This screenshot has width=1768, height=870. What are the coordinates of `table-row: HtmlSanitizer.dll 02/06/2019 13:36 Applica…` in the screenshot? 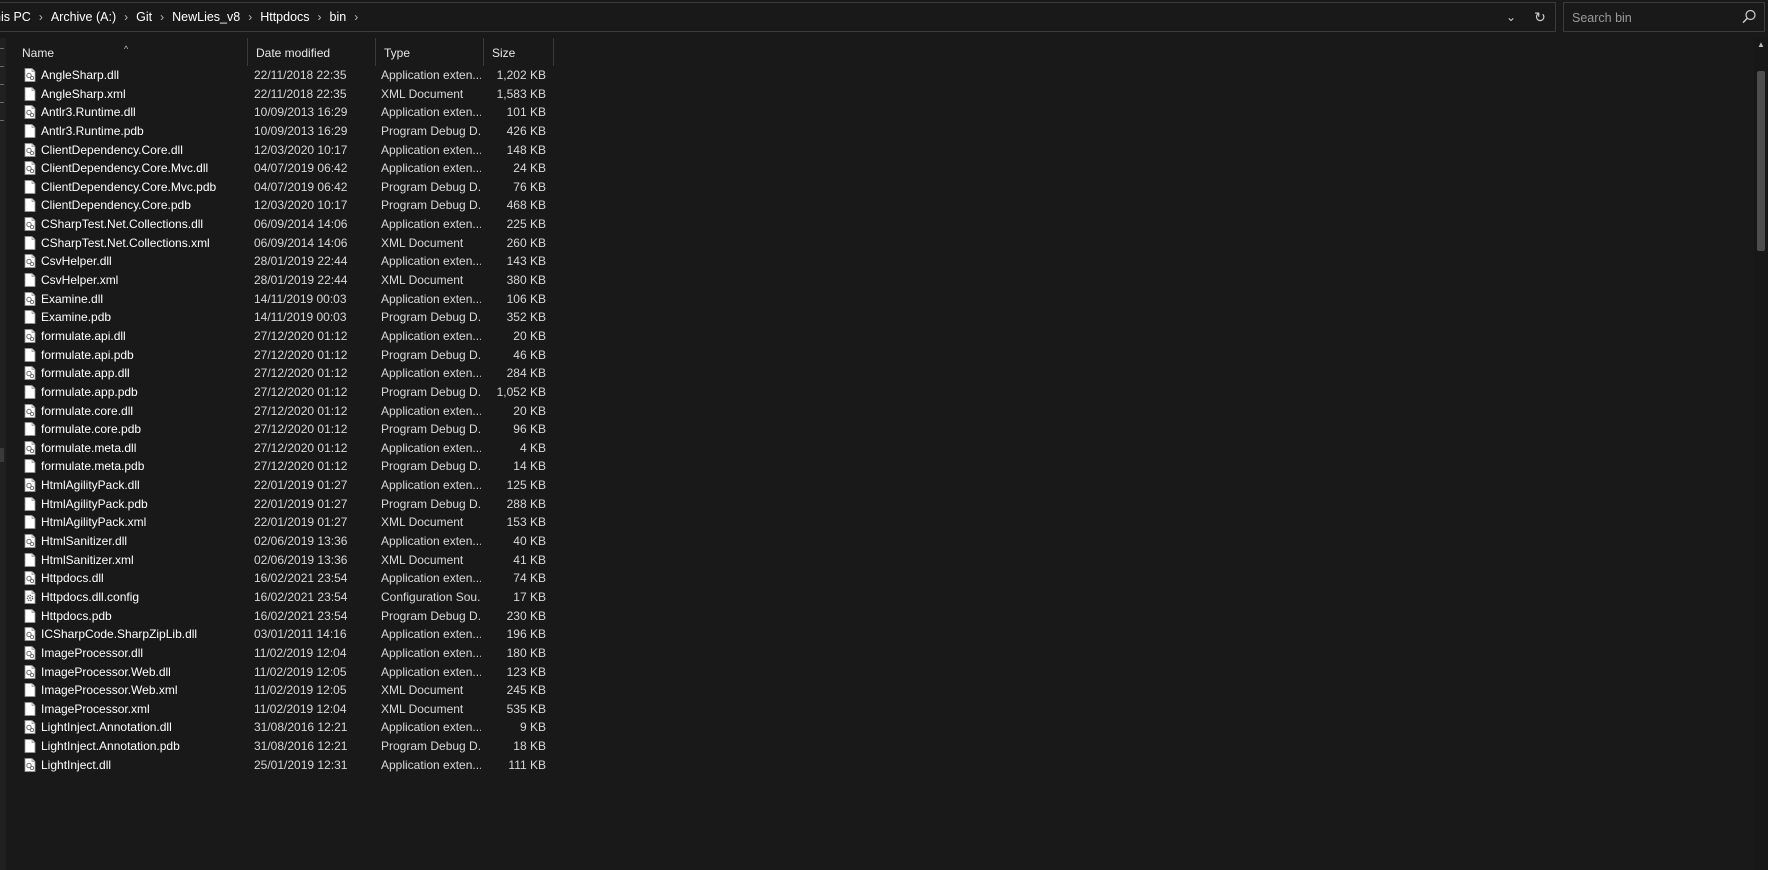 It's located at (314, 541).